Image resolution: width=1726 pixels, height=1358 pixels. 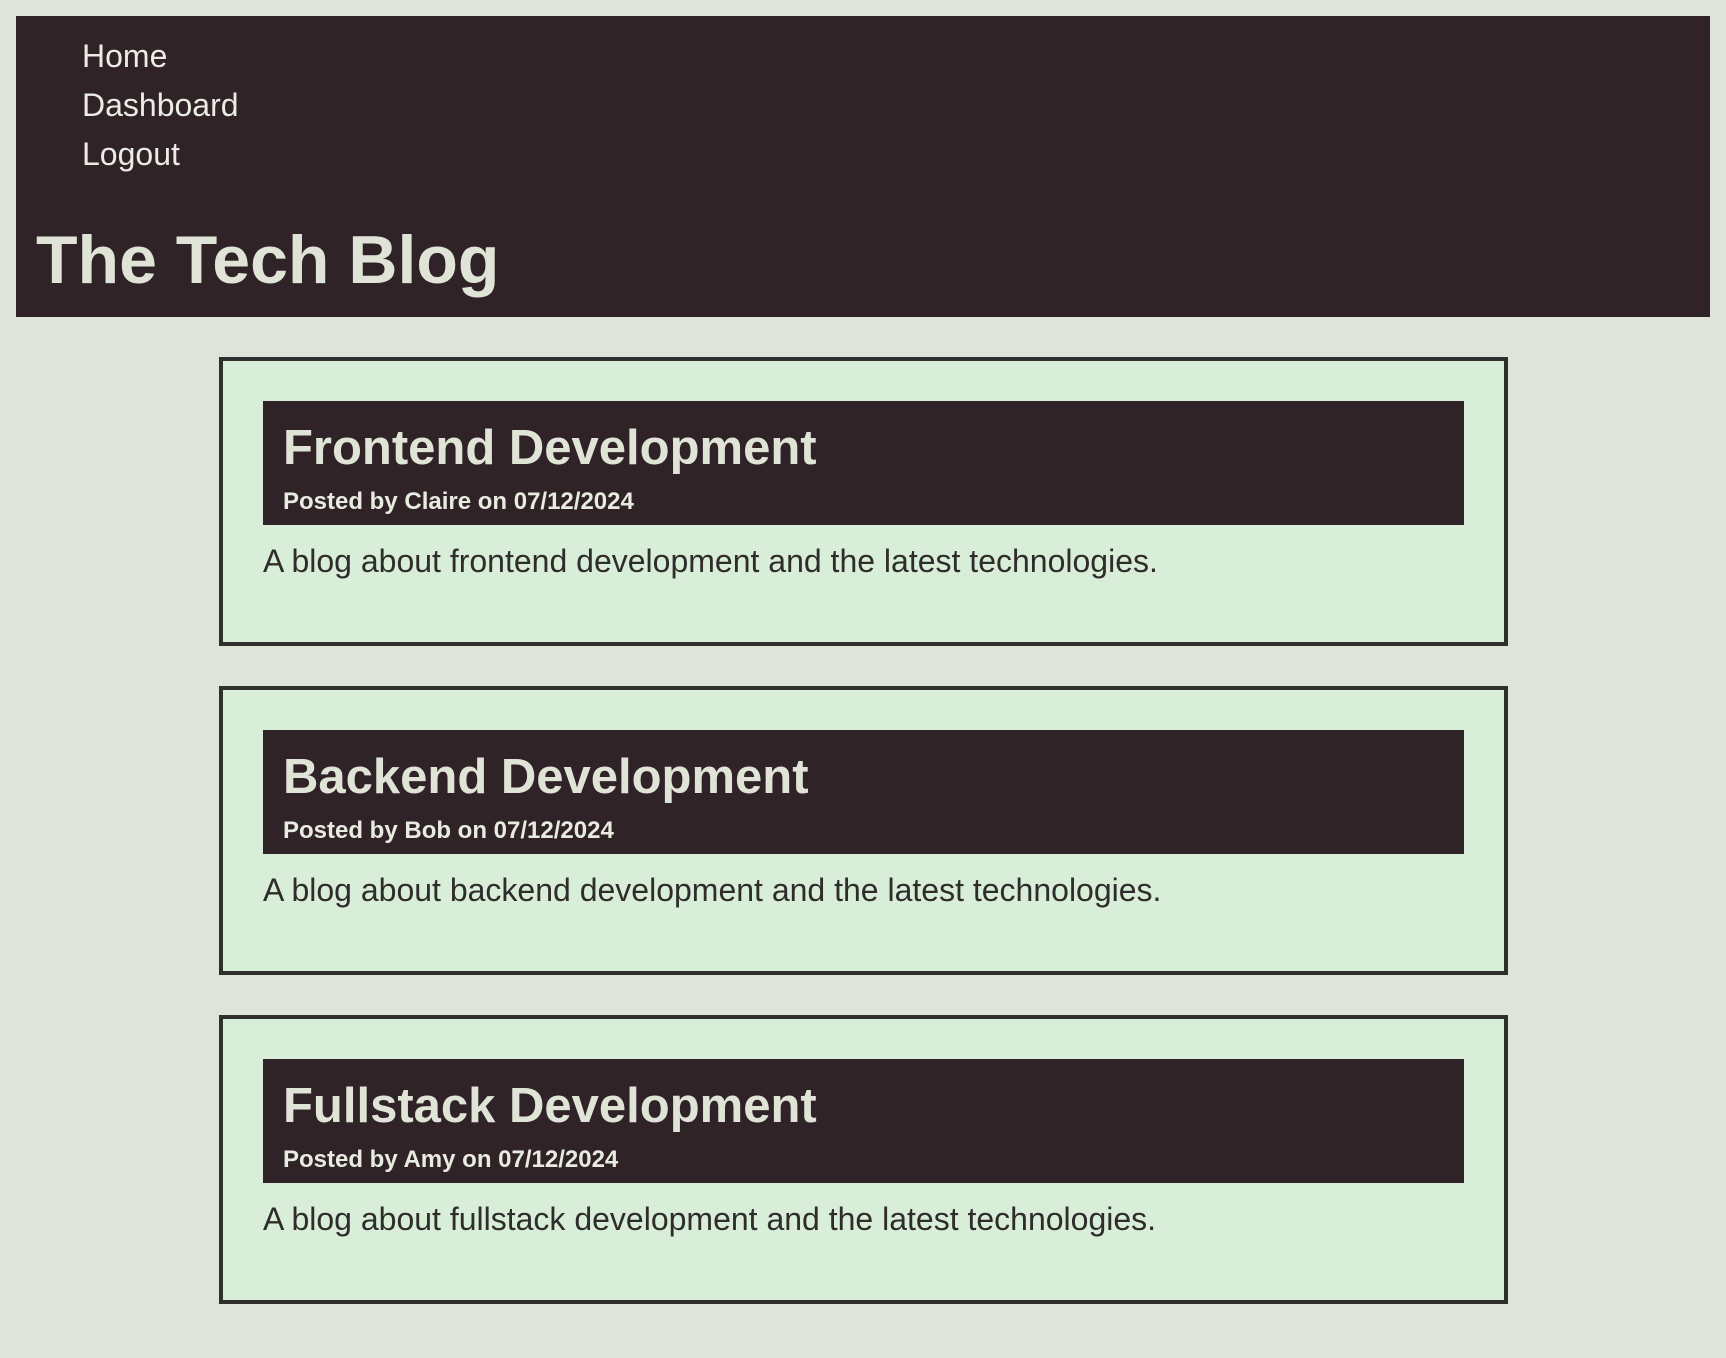 What do you see at coordinates (458, 501) in the screenshot?
I see `post-meta: Posted by Claire on 07/12/2024` at bounding box center [458, 501].